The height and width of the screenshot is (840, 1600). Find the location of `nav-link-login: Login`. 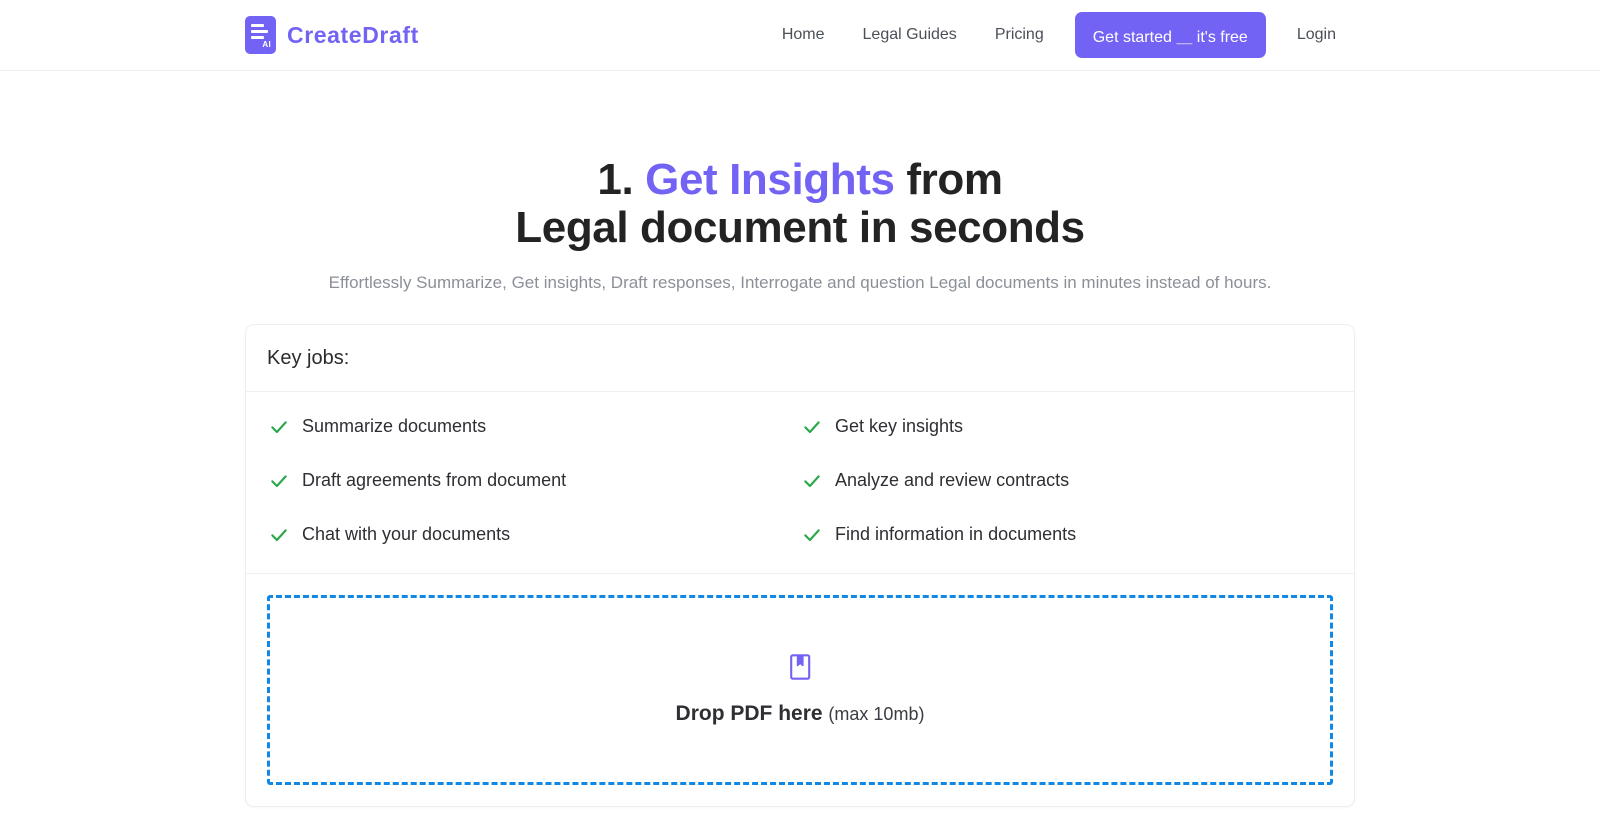

nav-link-login: Login is located at coordinates (1316, 35).